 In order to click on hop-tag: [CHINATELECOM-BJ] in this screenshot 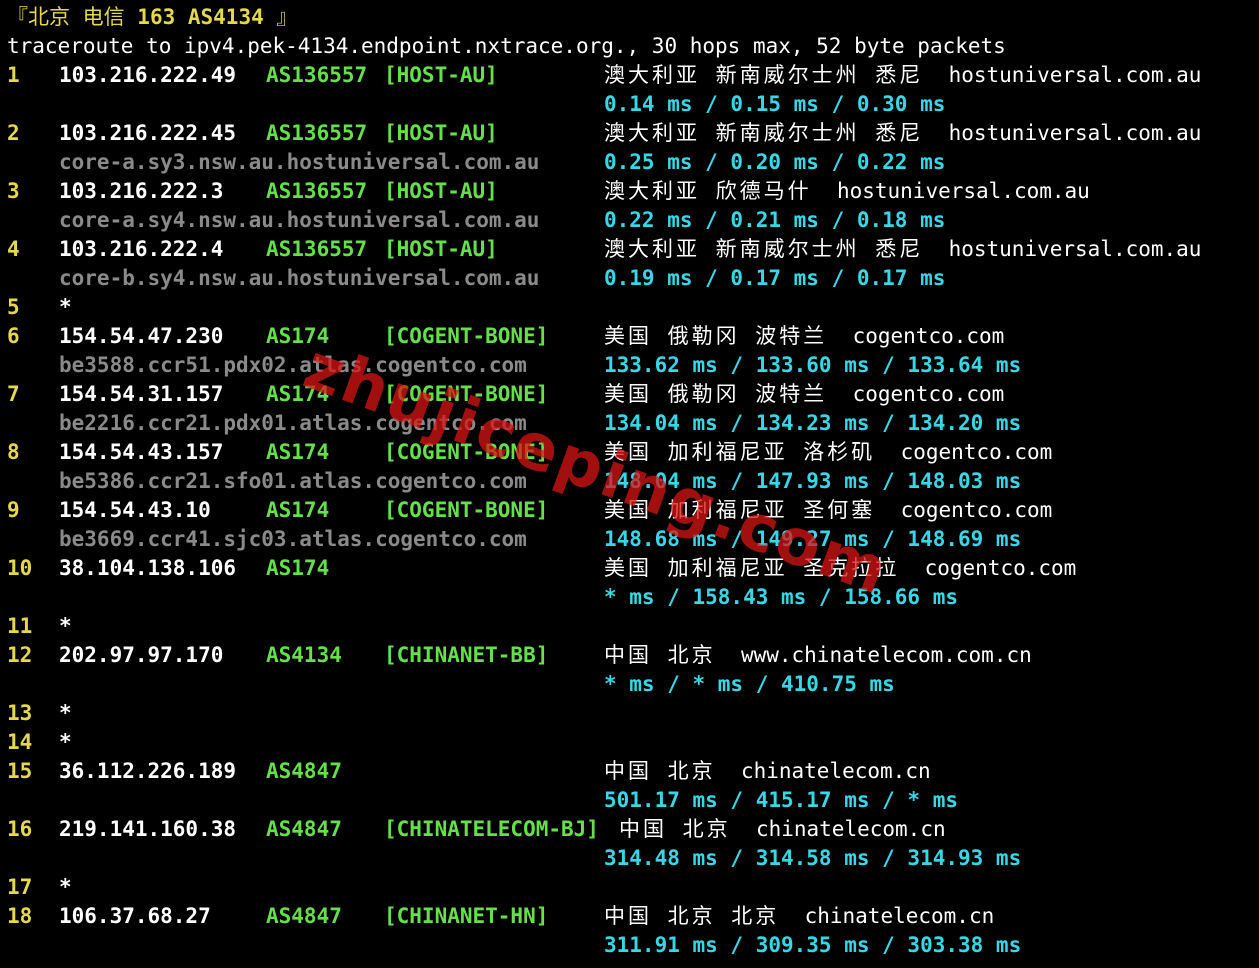, I will do `click(491, 829)`.